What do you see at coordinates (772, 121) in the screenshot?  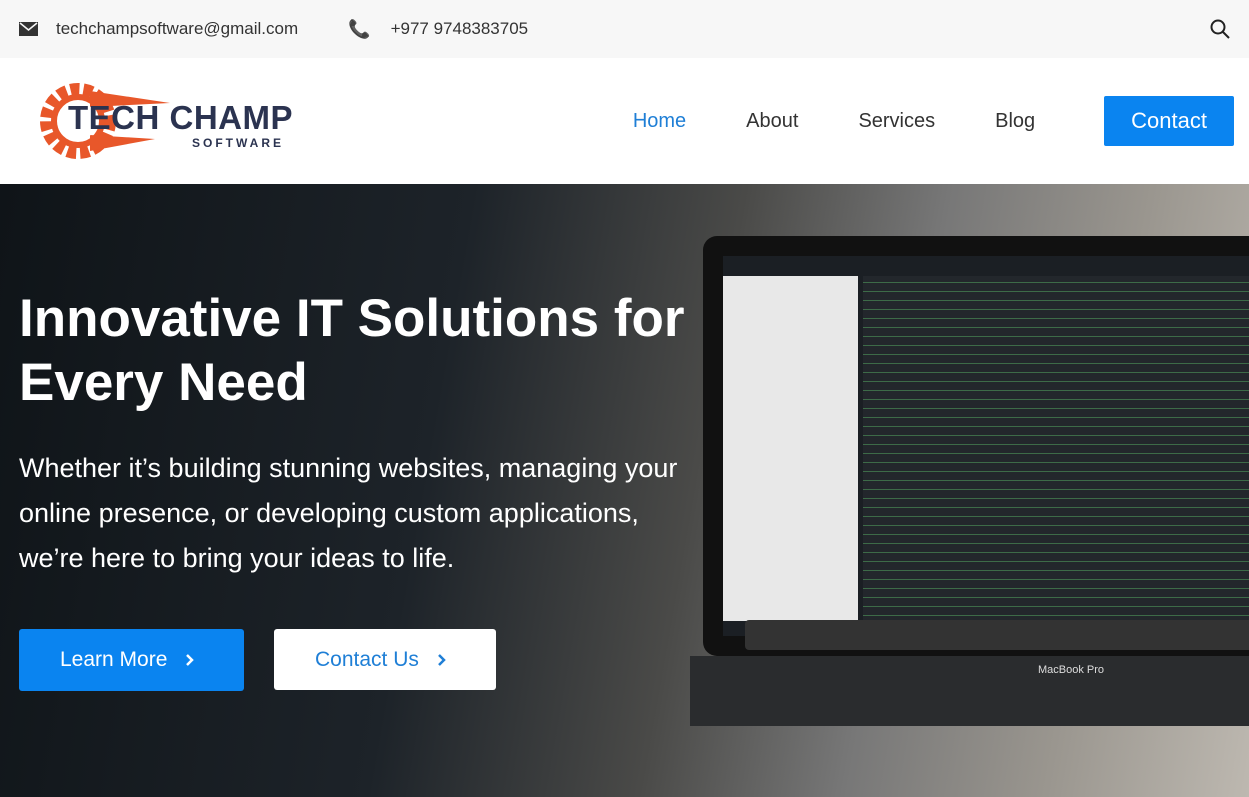 I see `nav-about: About` at bounding box center [772, 121].